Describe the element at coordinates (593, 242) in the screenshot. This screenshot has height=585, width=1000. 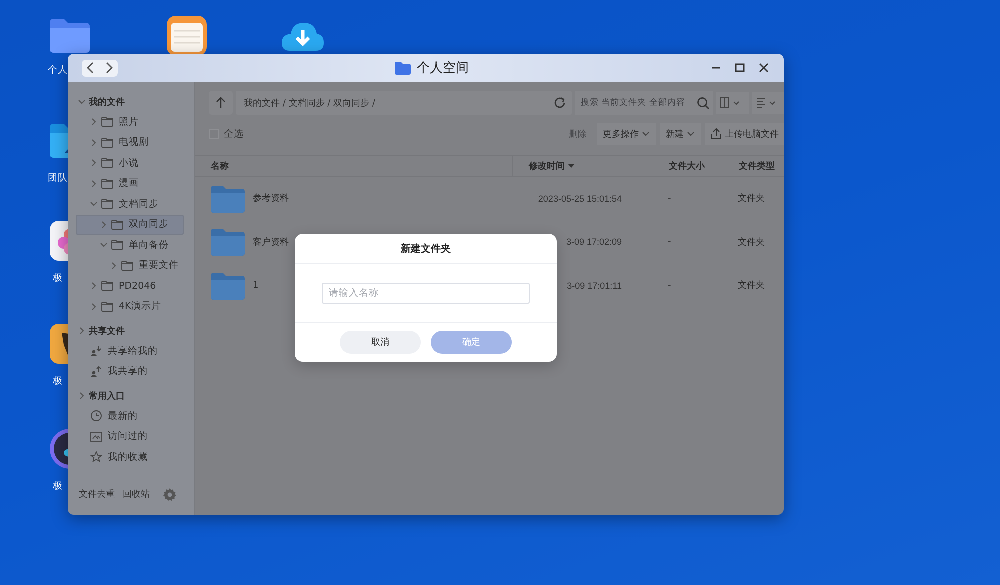
I see `modified-time: 3-09 17:02:09` at that location.